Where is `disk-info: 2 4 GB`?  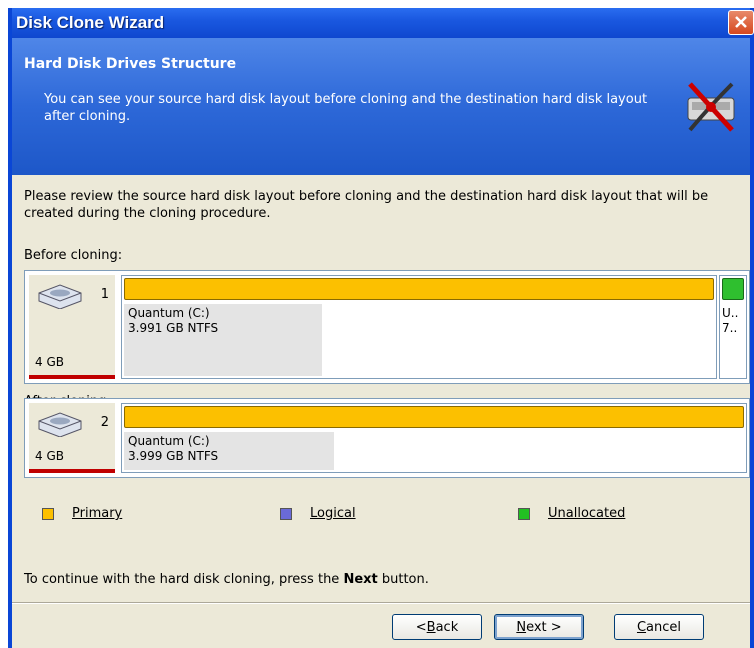 disk-info: 2 4 GB is located at coordinates (72, 438).